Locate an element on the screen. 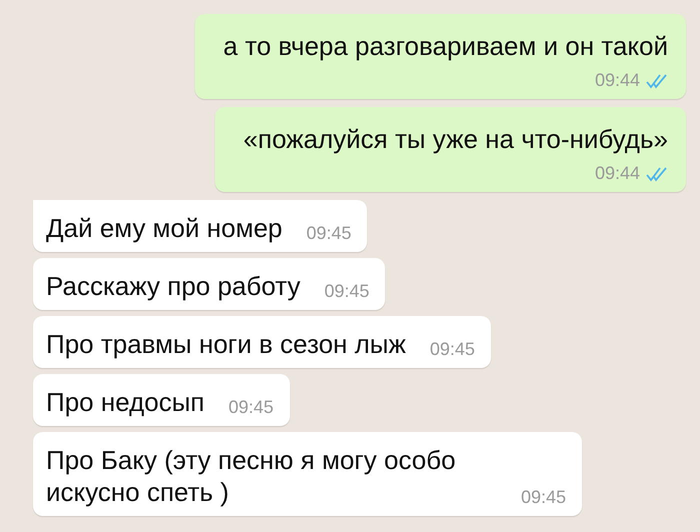 Image resolution: width=700 pixels, height=532 pixels. message-text: Про травмы ноги в сезон лыж is located at coordinates (226, 344).